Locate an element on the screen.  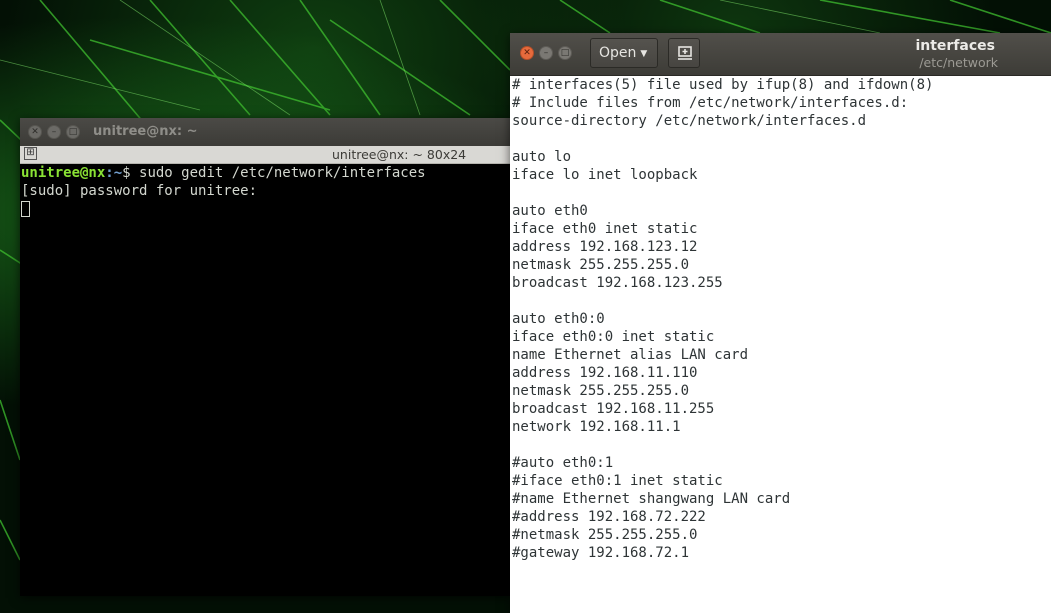
cursor-line is located at coordinates (266, 209).